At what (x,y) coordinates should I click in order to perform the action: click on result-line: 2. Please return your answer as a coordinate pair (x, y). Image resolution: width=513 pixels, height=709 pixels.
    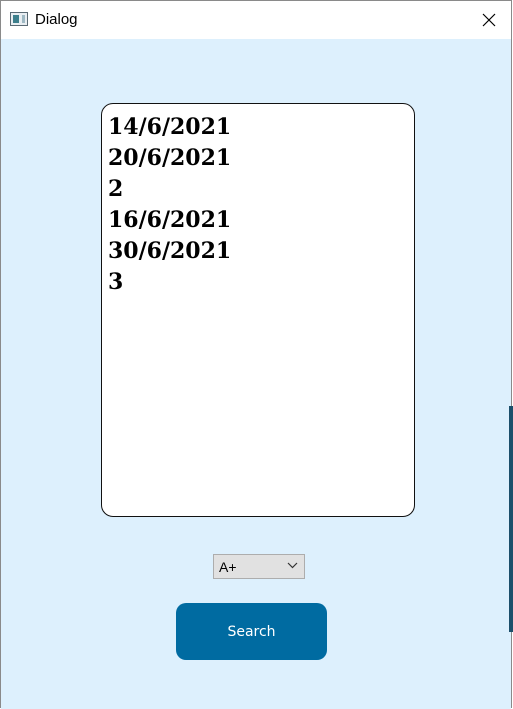
    Looking at the image, I should click on (116, 189).